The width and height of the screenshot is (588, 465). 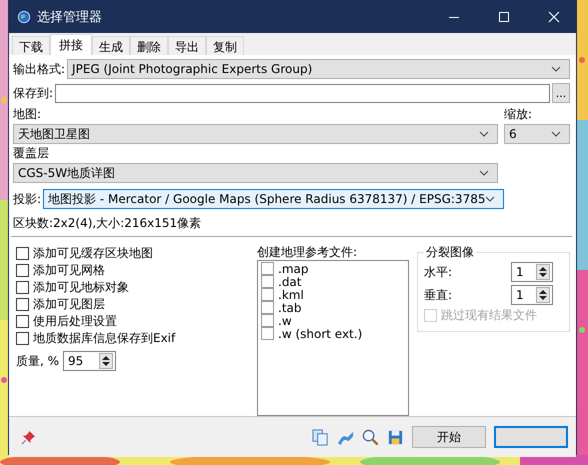 What do you see at coordinates (438, 272) in the screenshot?
I see `field-label: 水平:` at bounding box center [438, 272].